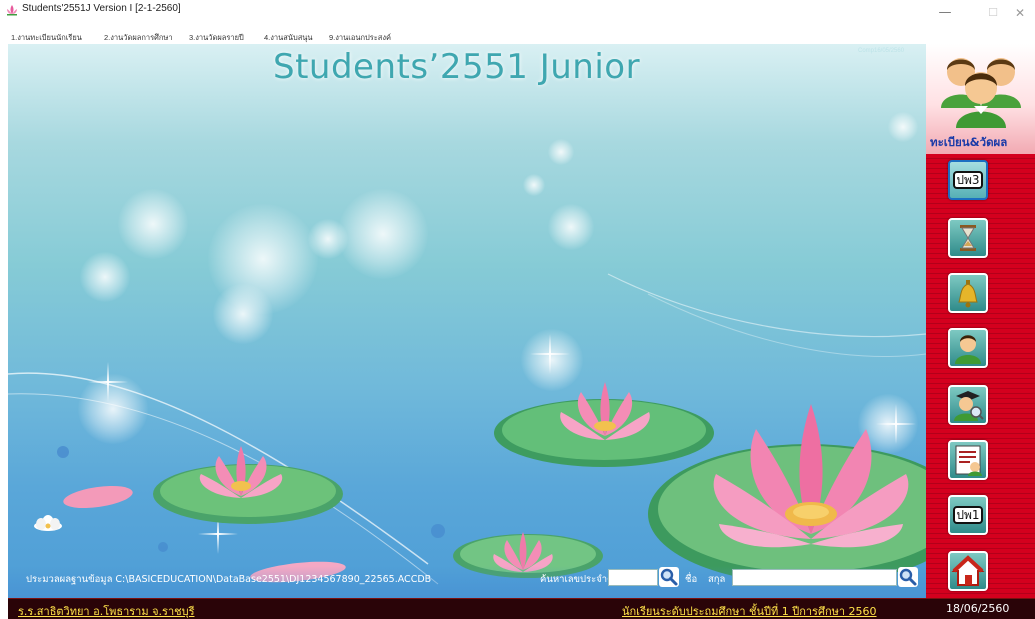 Image resolution: width=1035 pixels, height=619 pixels. Describe the element at coordinates (980, 321) in the screenshot. I see `right-sidebar: ทะเบียน&วัดผล ปพ3 ปพ1` at that location.